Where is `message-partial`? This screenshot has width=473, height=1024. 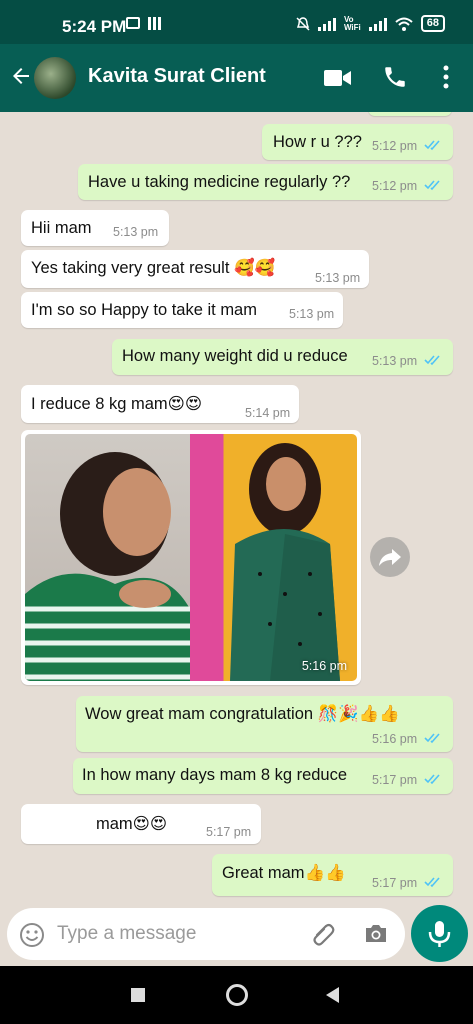 message-partial is located at coordinates (410, 114).